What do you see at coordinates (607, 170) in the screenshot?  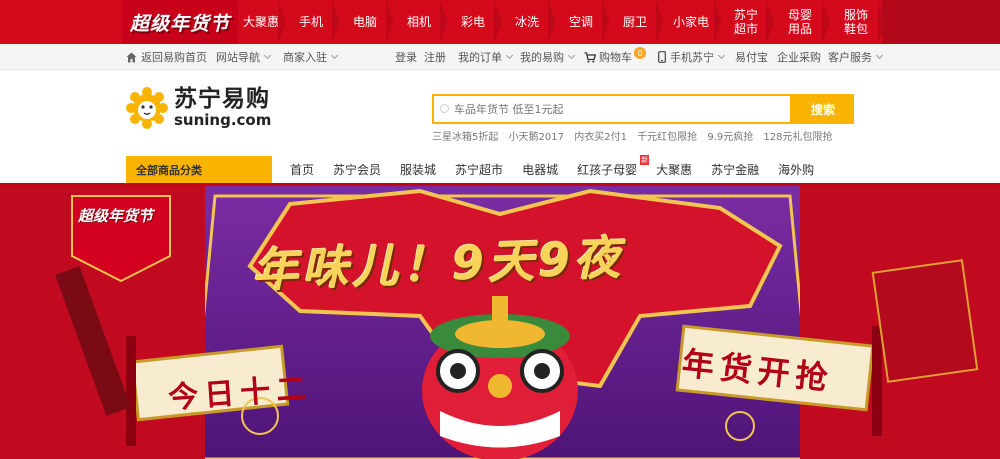 I see `nav-item-baby-label: 红孩子母婴` at bounding box center [607, 170].